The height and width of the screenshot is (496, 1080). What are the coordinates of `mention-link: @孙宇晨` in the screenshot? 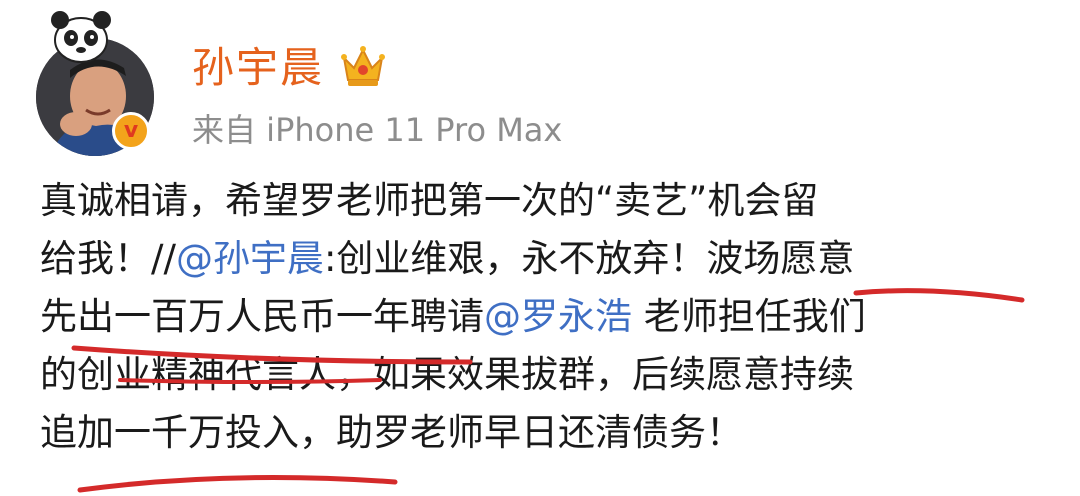 It's located at (250, 258).